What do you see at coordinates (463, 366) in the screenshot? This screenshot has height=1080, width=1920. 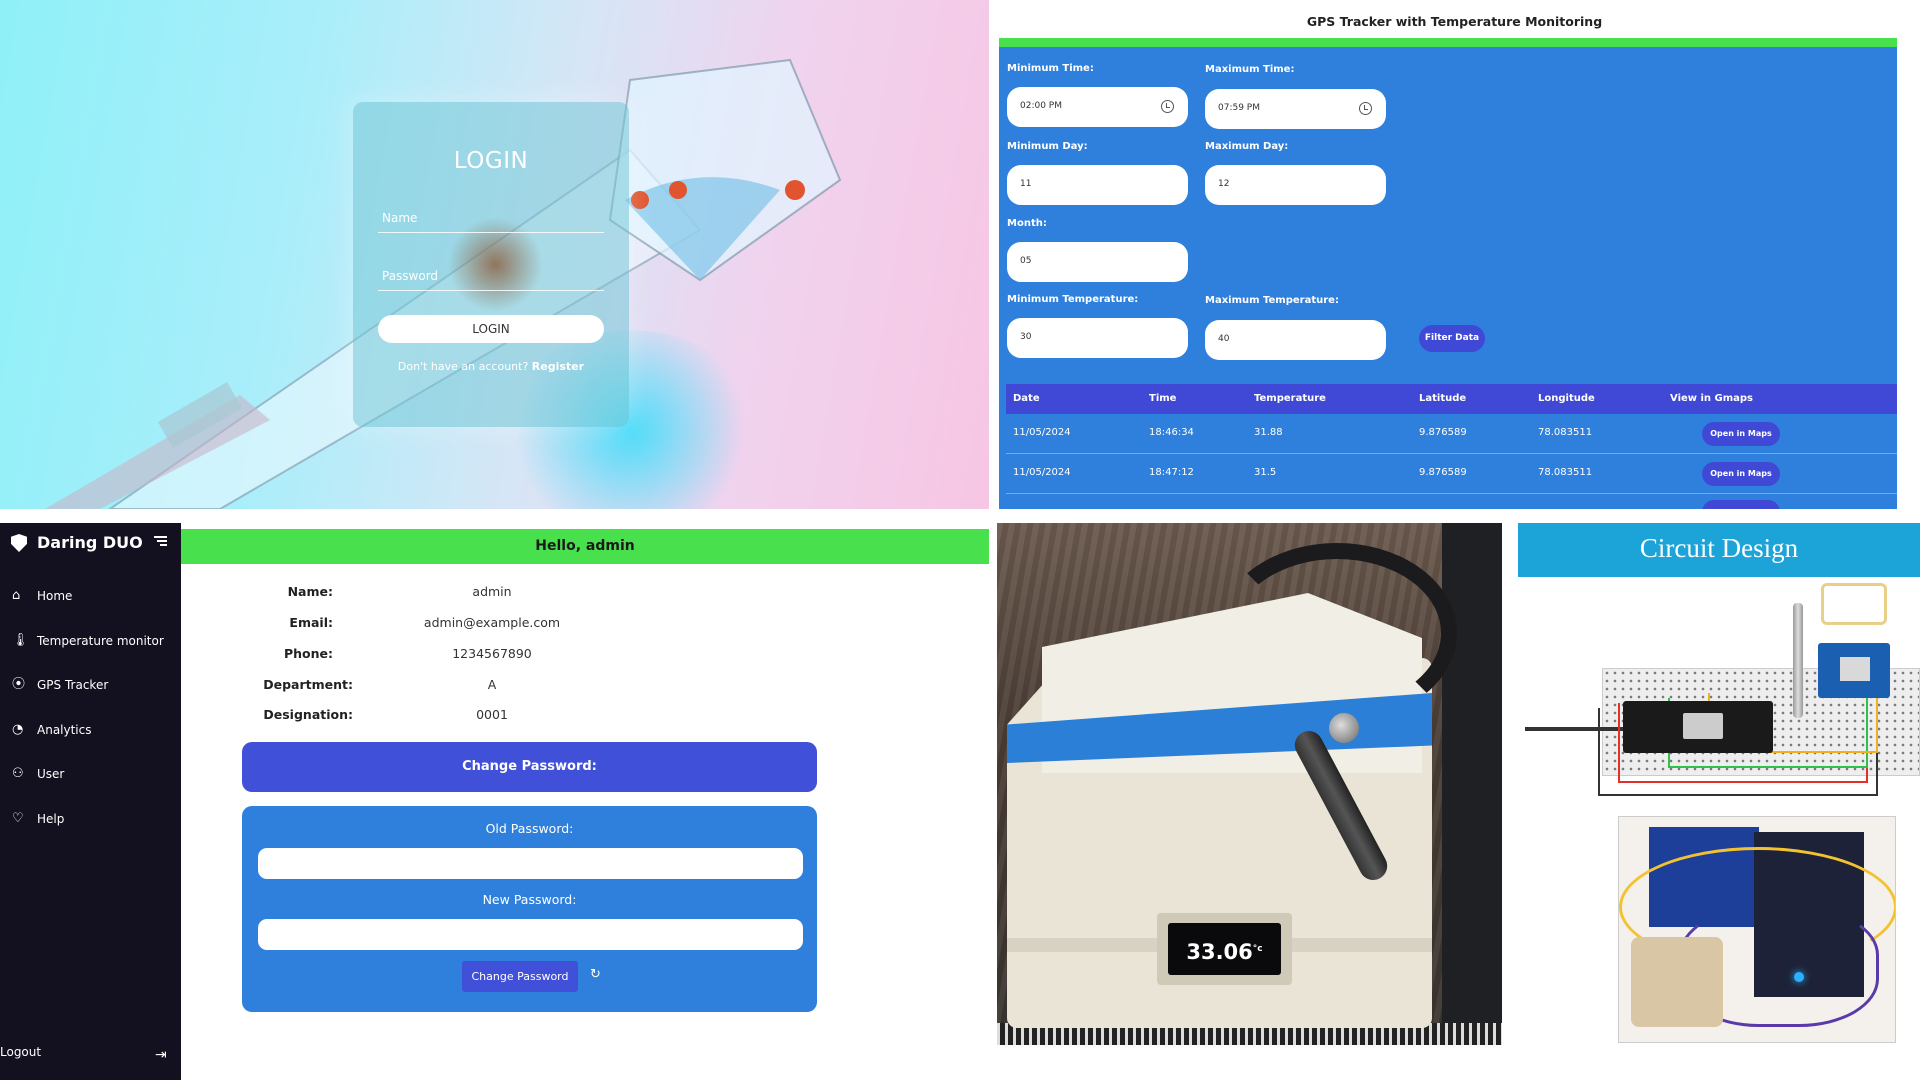 I see `register-prompt-text: Don't have an account?` at bounding box center [463, 366].